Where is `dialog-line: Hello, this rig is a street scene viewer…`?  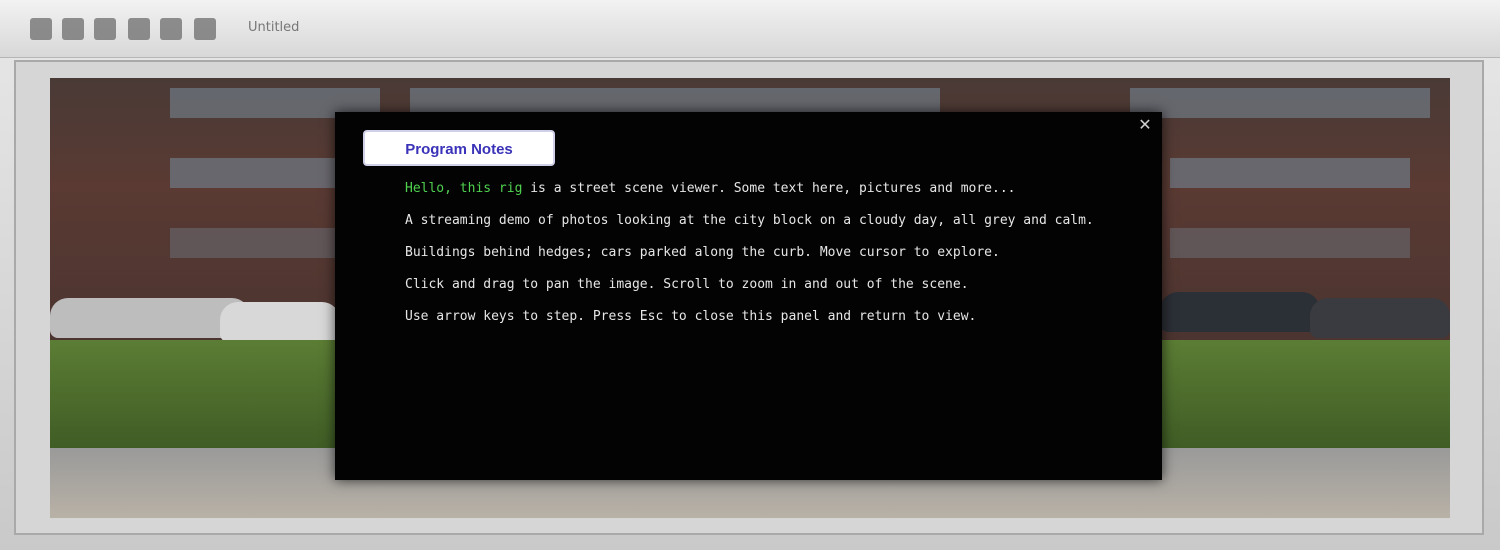
dialog-line: Hello, this rig is a street scene viewer… is located at coordinates (750, 189).